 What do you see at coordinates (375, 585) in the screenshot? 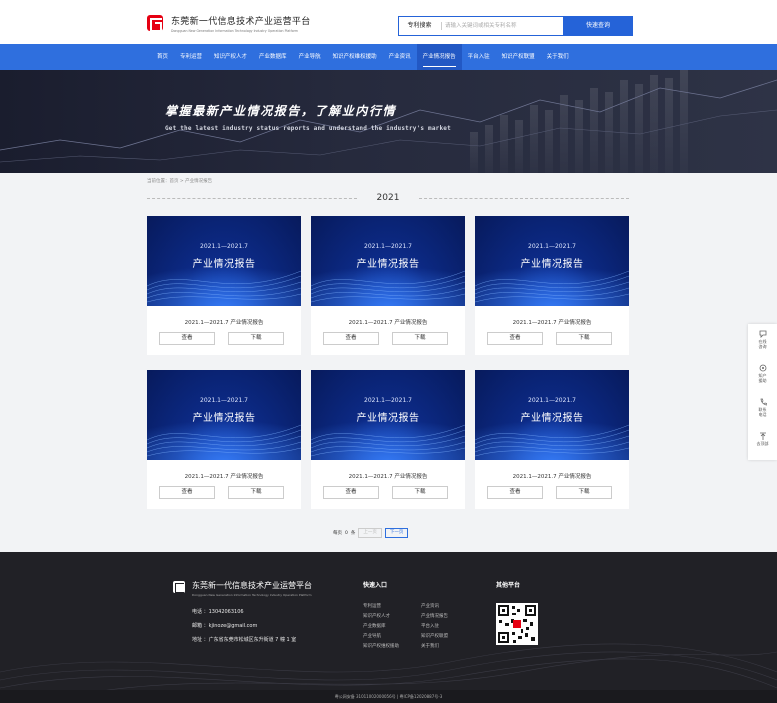
I see `quick-entry-heading: 快速入口` at bounding box center [375, 585].